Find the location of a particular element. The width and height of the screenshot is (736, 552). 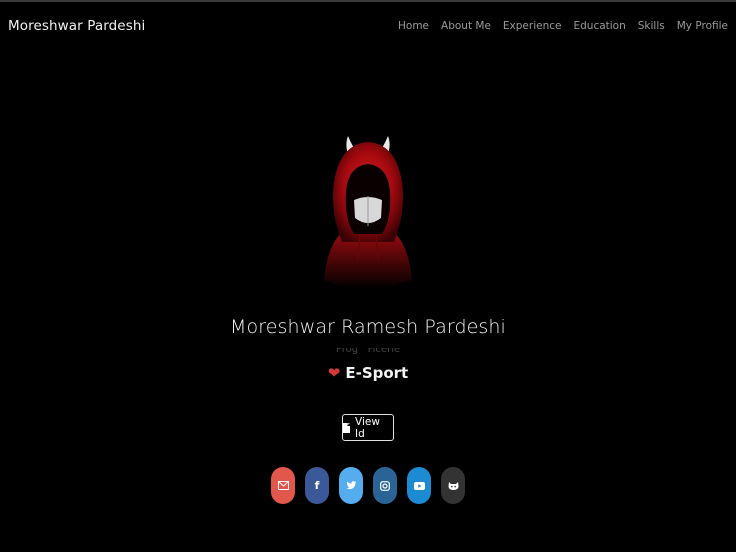

nav-link-skills: Skills is located at coordinates (651, 26).